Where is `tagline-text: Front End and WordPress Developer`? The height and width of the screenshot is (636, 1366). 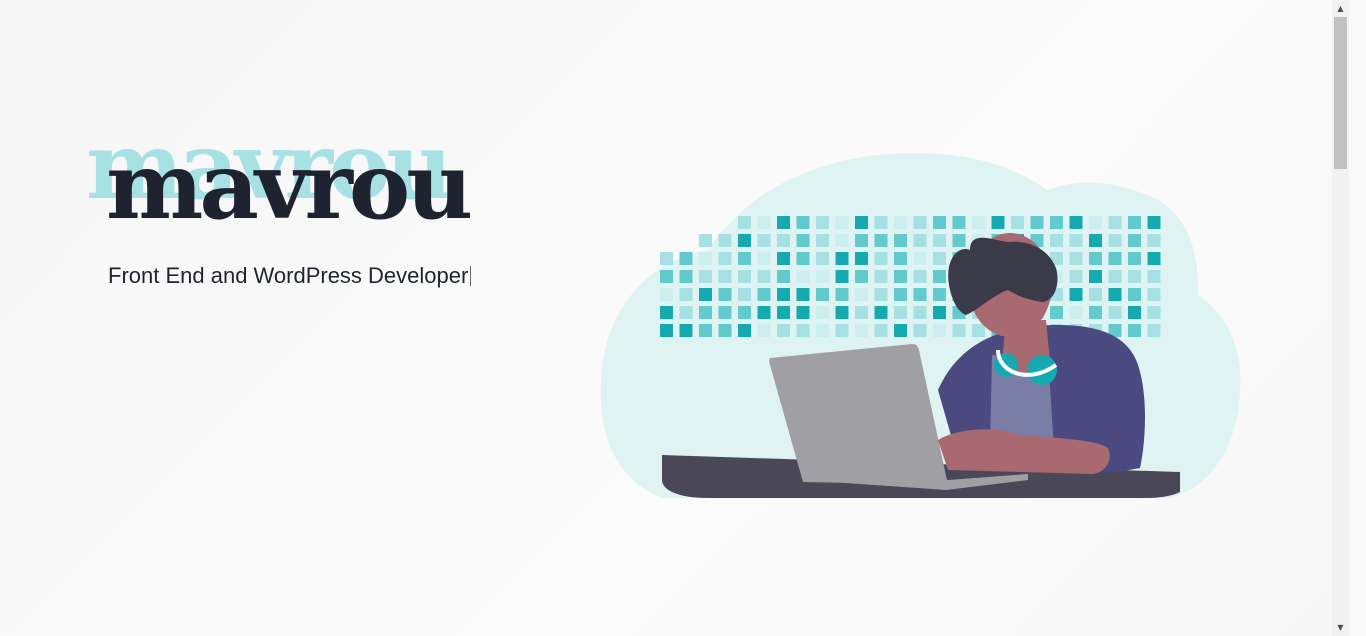
tagline-text: Front End and WordPress Developer is located at coordinates (288, 275).